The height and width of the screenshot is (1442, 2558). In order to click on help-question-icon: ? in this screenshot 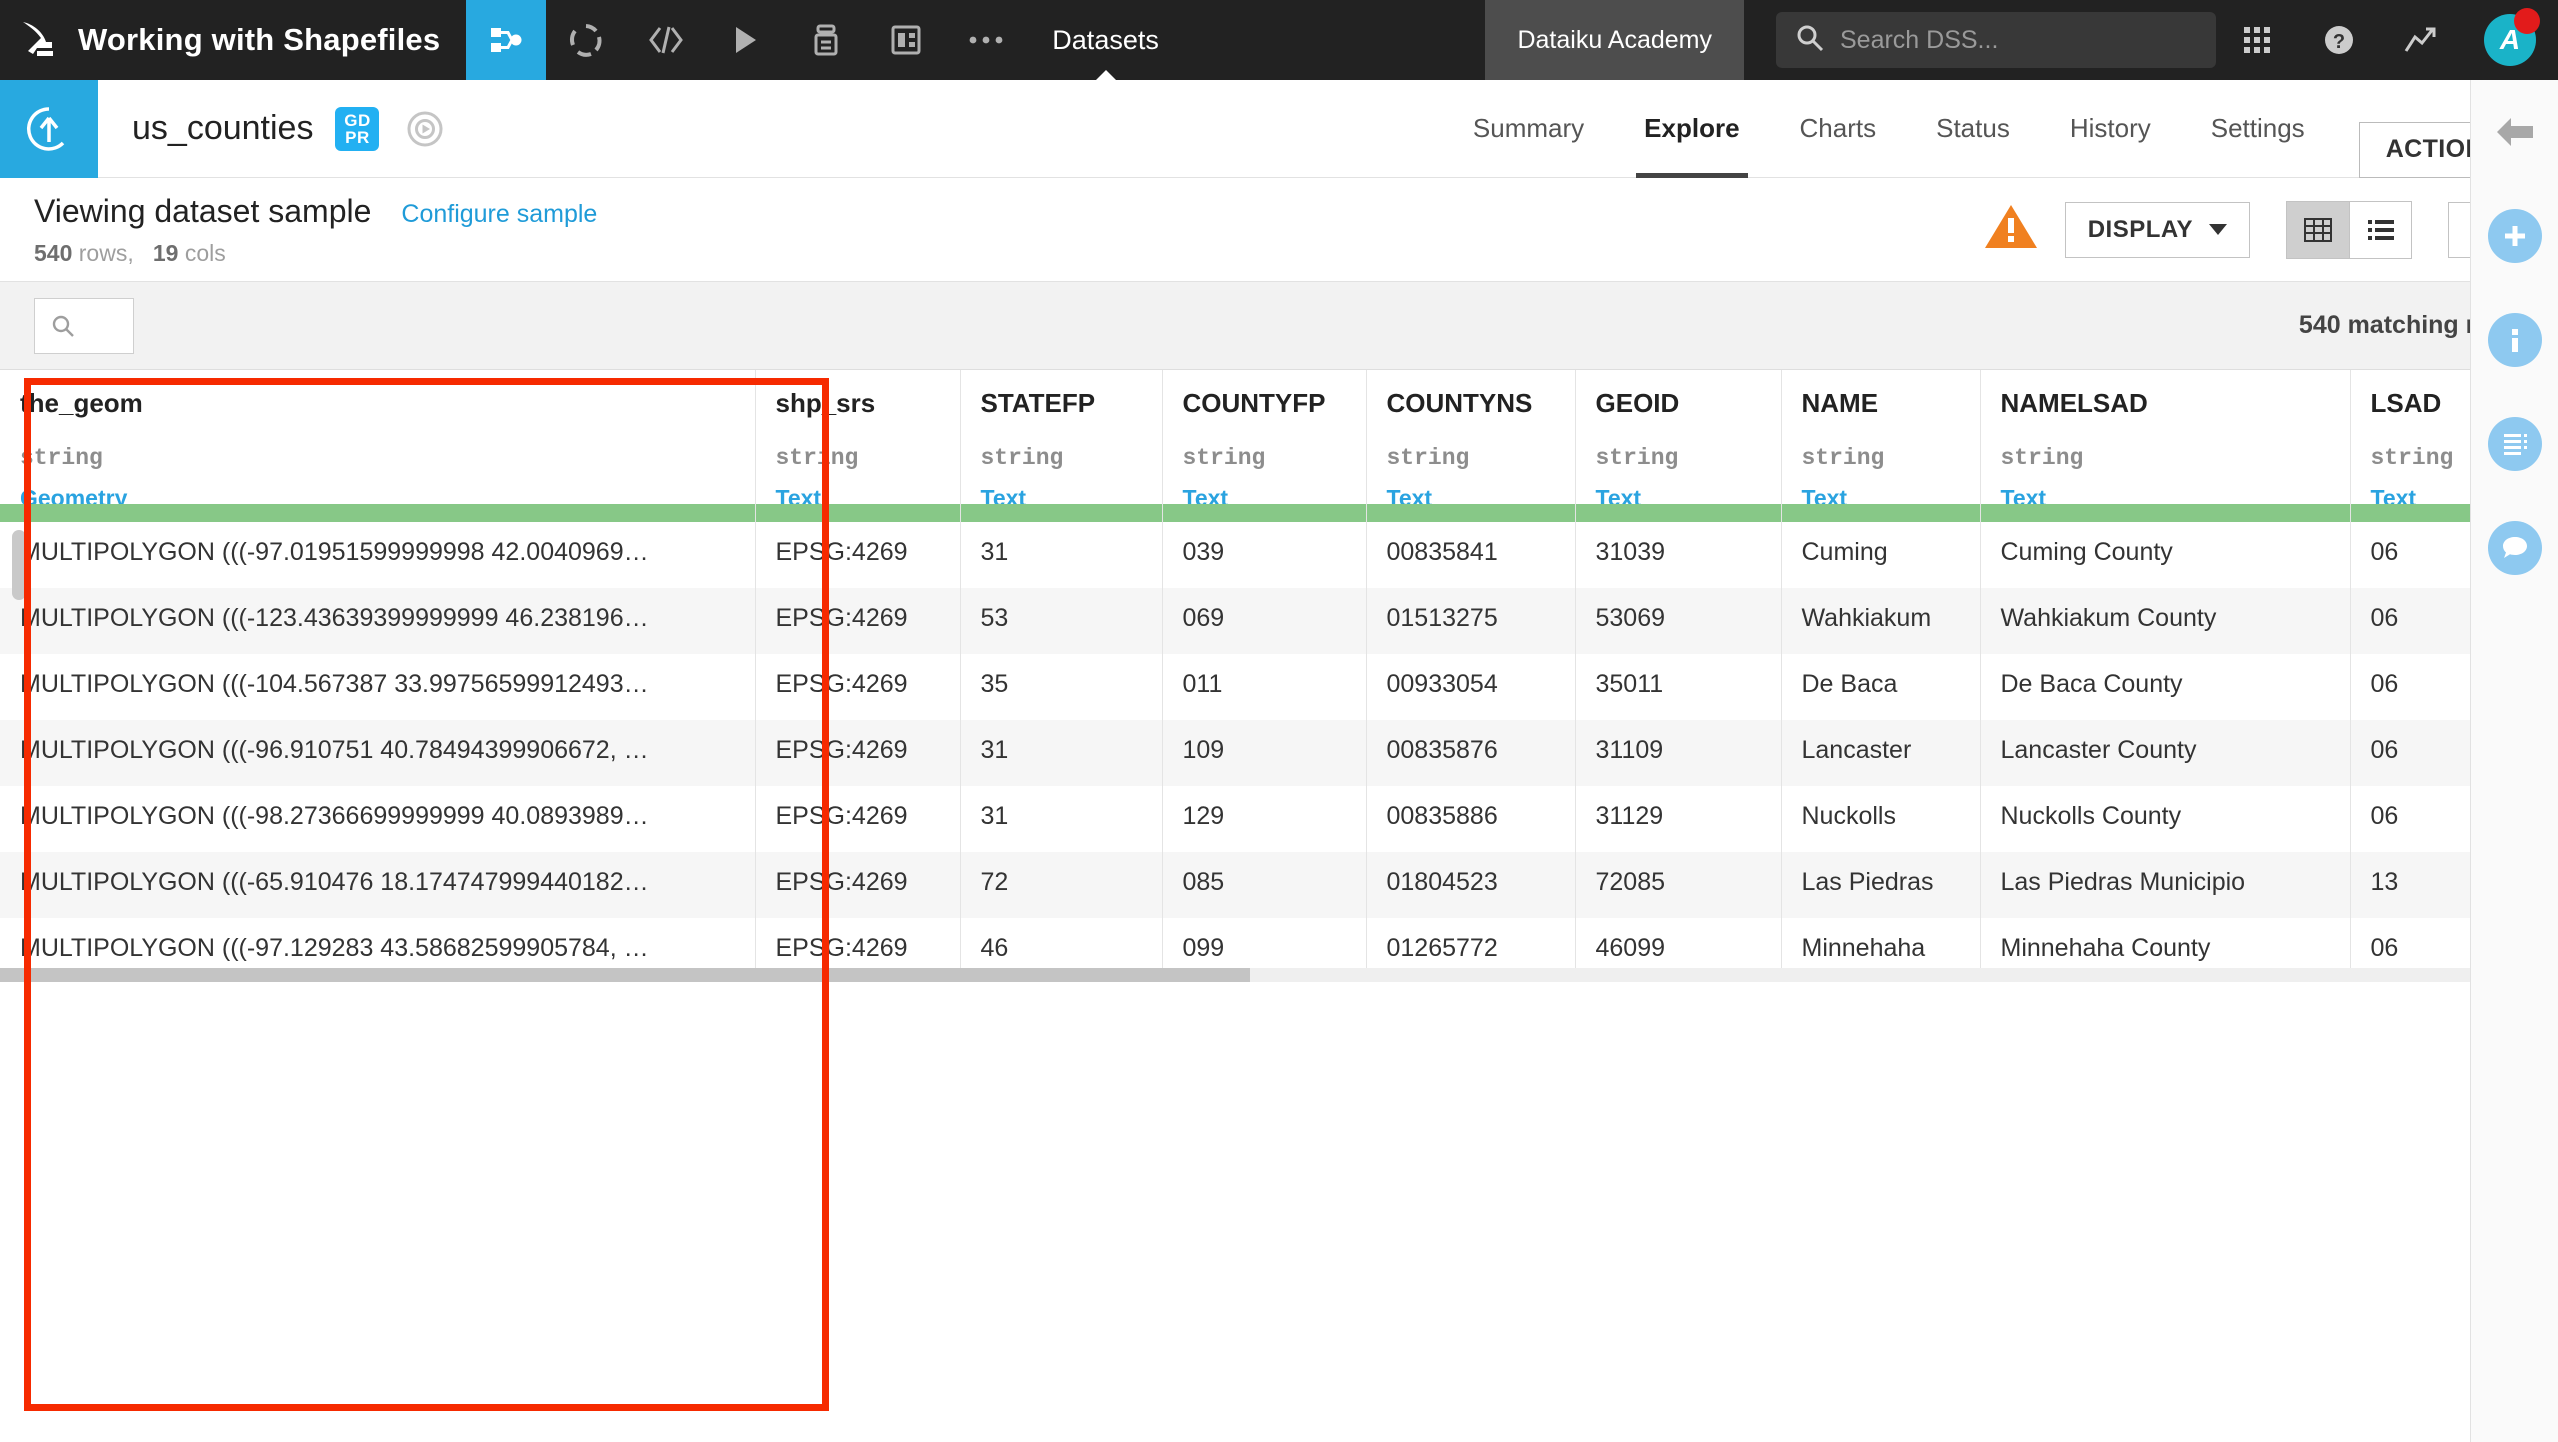, I will do `click(2339, 40)`.